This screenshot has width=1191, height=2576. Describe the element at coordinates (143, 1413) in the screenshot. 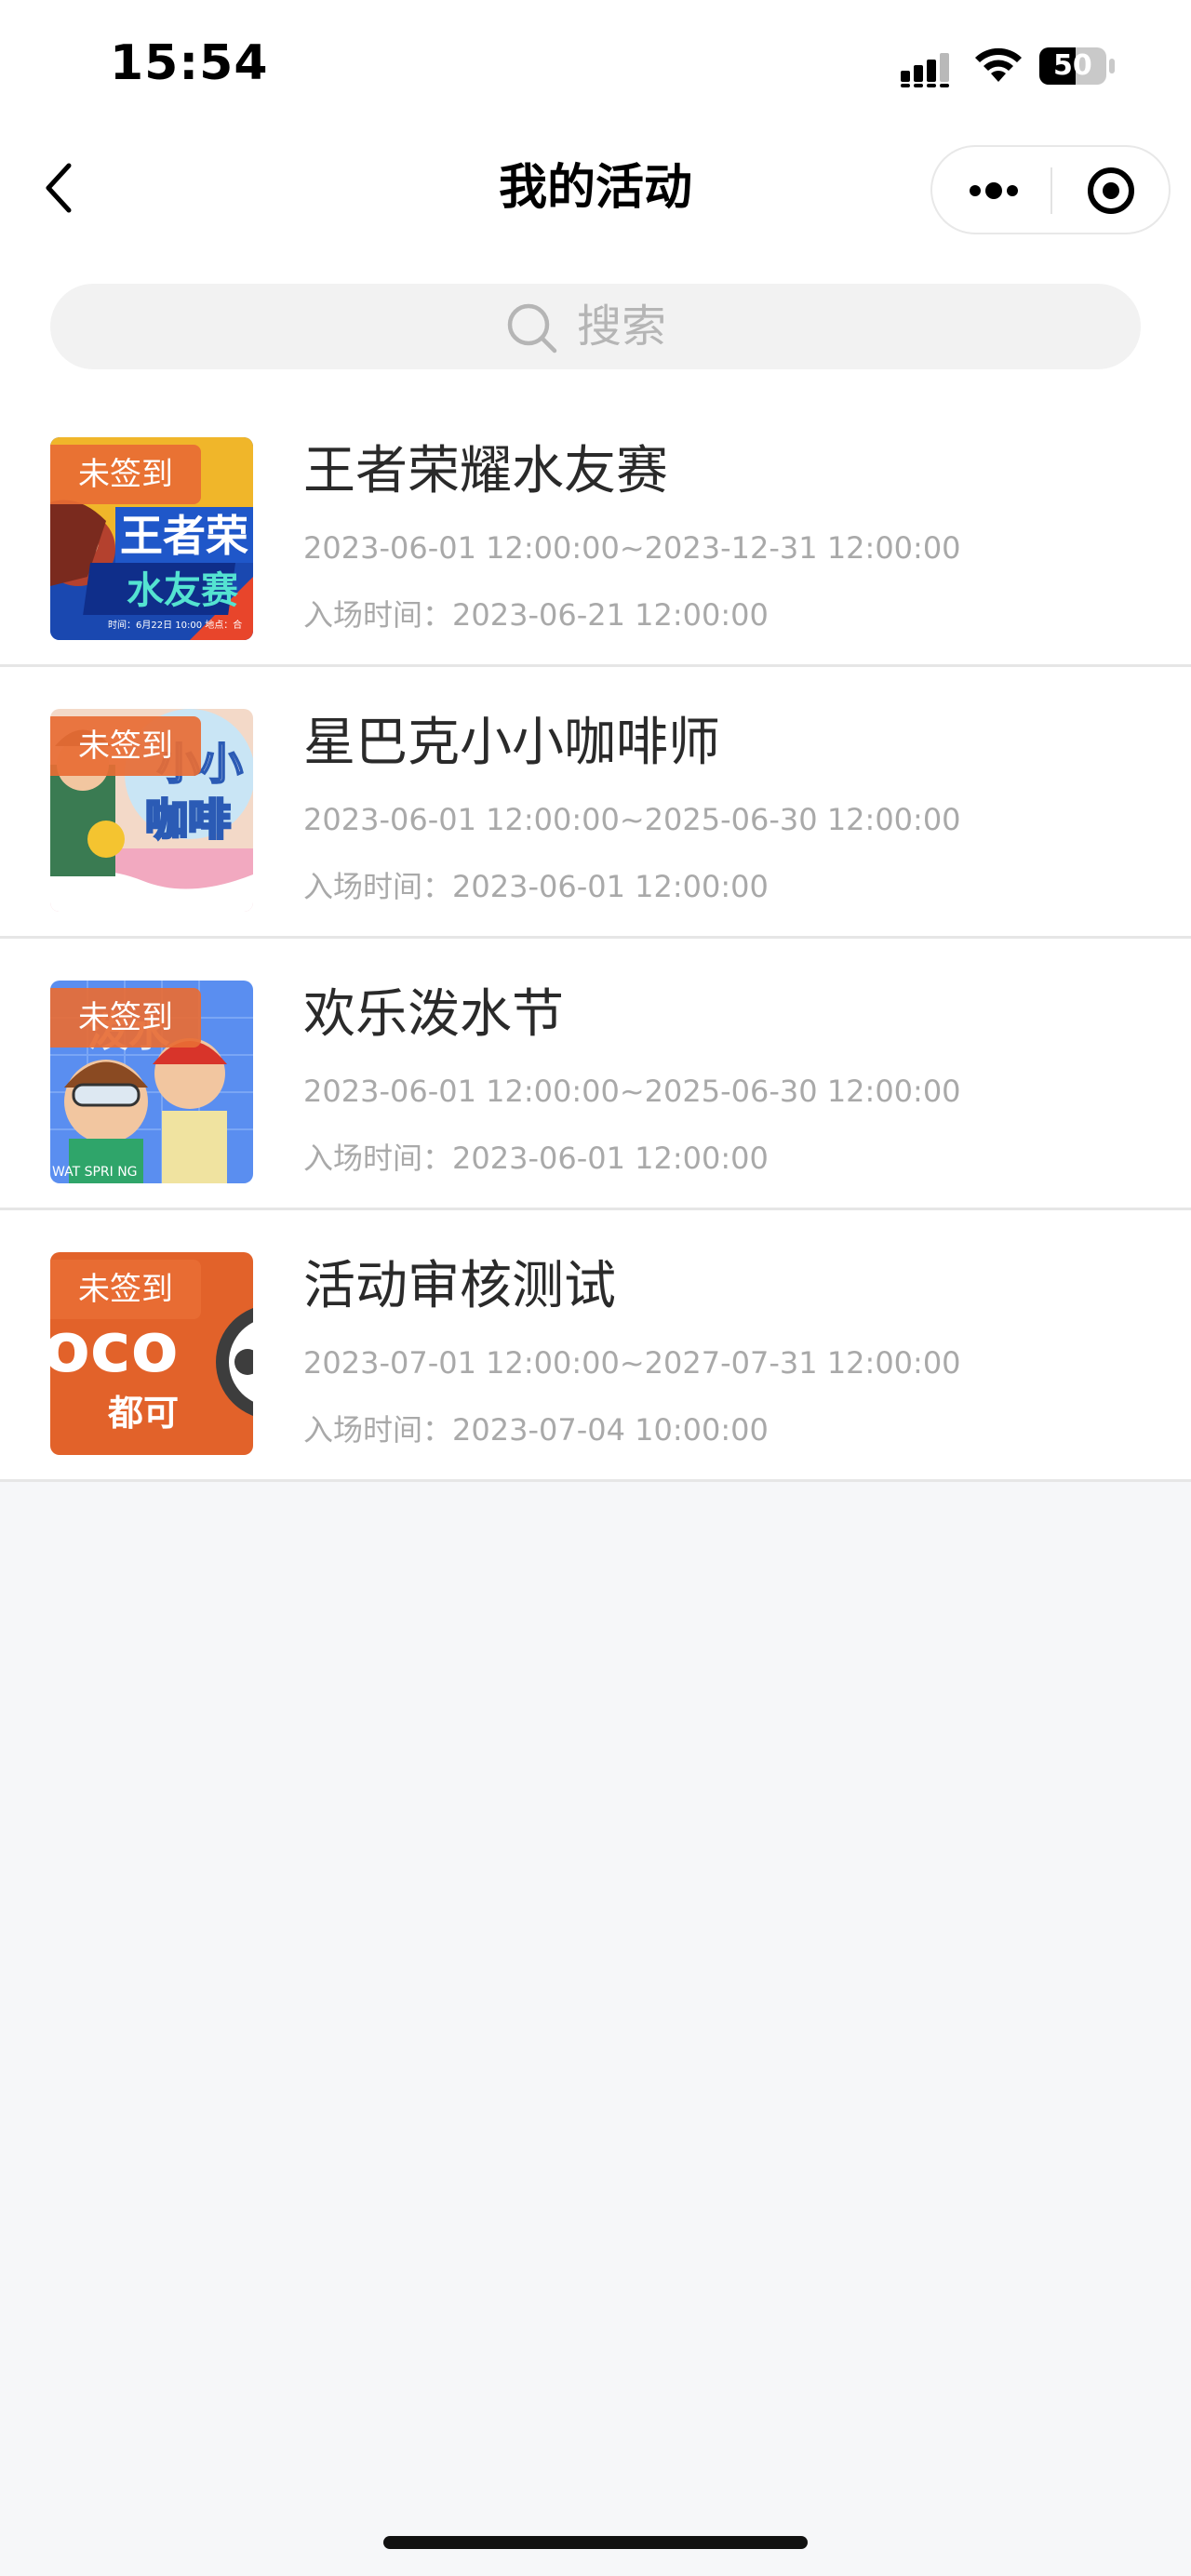

I see `thumb-text-sub: 都可` at that location.